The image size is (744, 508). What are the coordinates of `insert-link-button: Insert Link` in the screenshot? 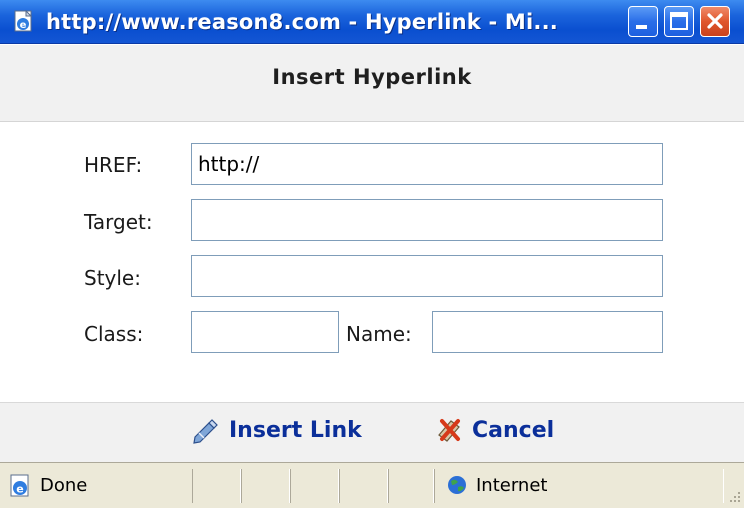 It's located at (276, 430).